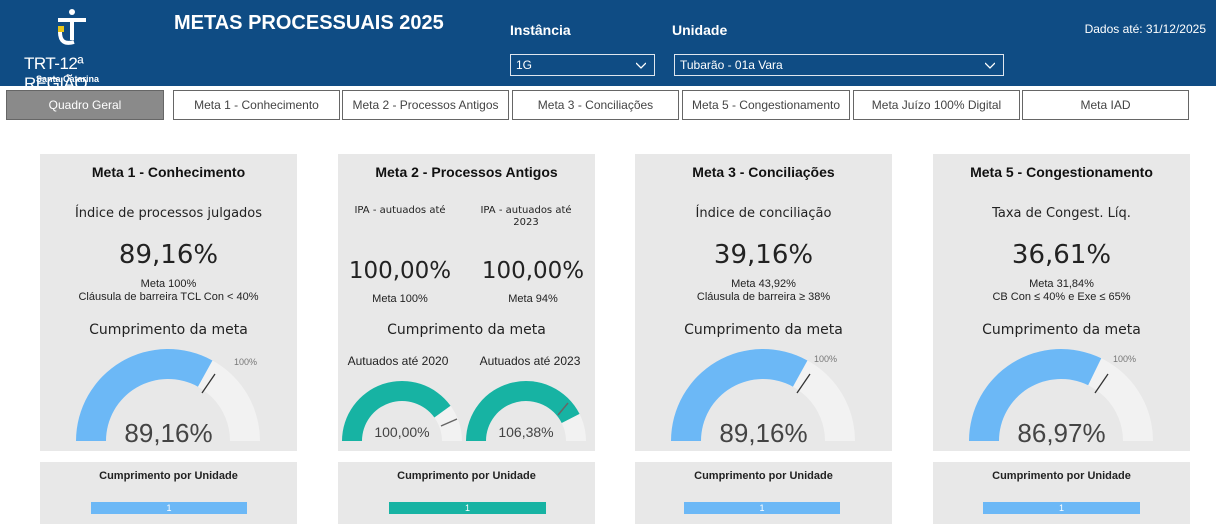  I want to click on unit-card-meta-3: Cumprimento por Unidade 1, so click(763, 493).